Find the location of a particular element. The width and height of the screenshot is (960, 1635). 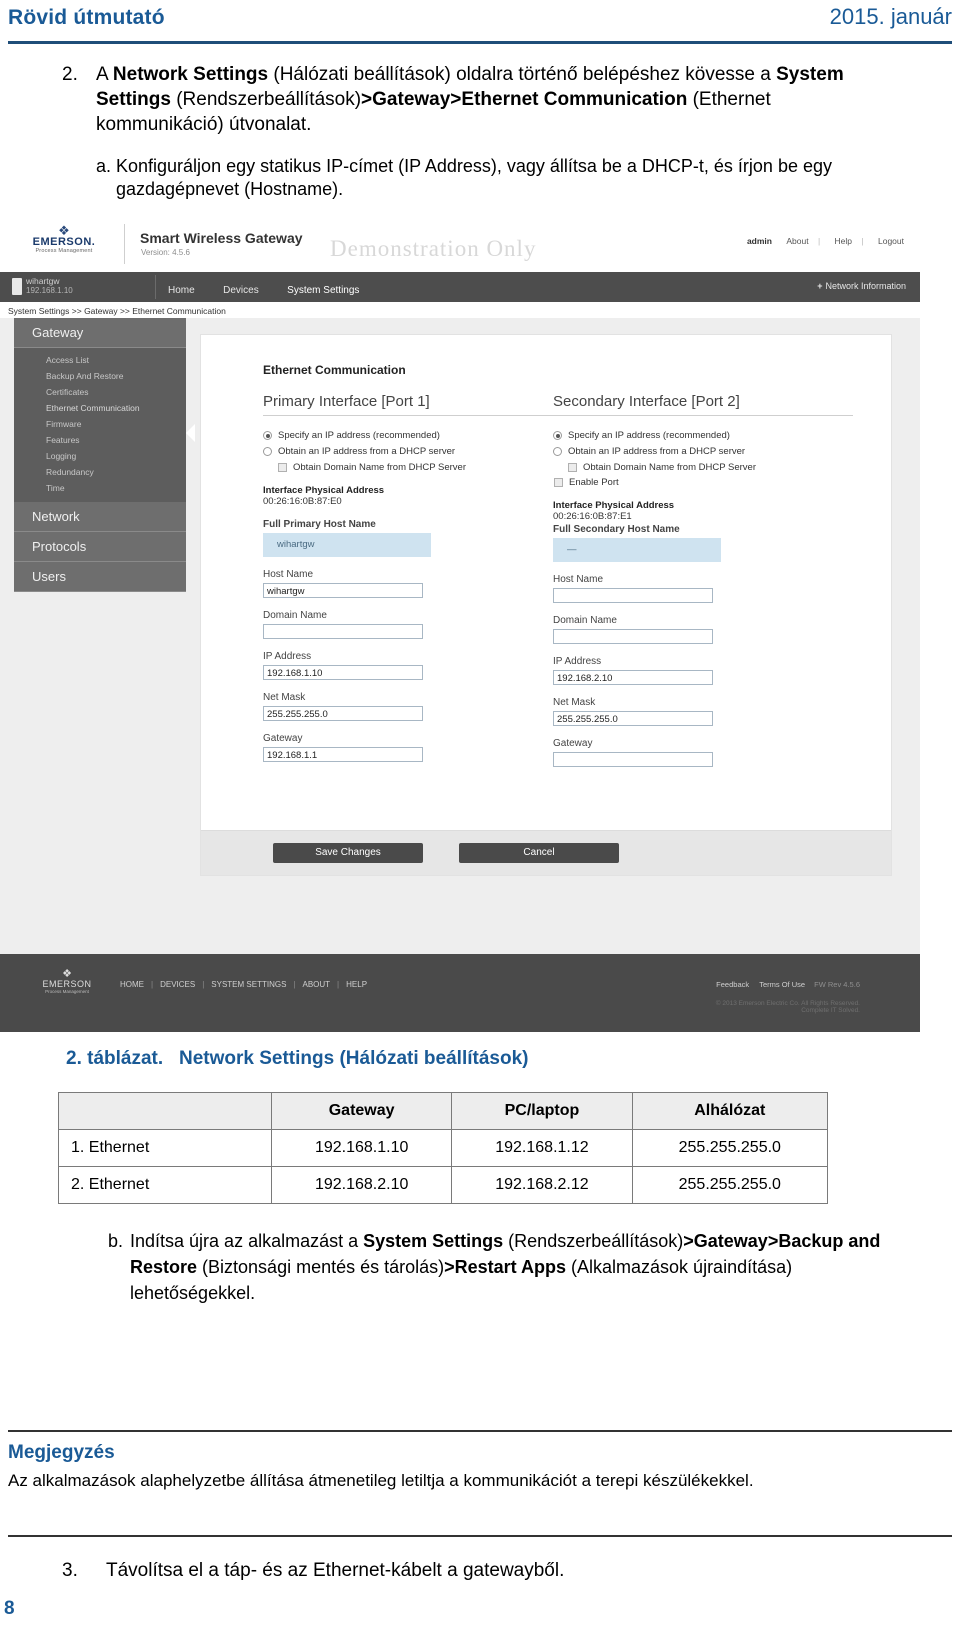

secondary-host-name-field: Host Name is located at coordinates (703, 588).